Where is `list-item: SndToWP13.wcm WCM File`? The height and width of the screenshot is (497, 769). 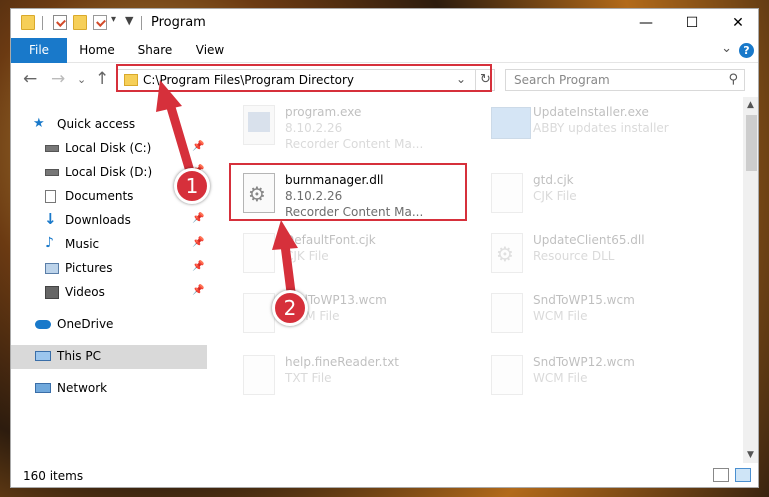 list-item: SndToWP13.wcm WCM File is located at coordinates (352, 314).